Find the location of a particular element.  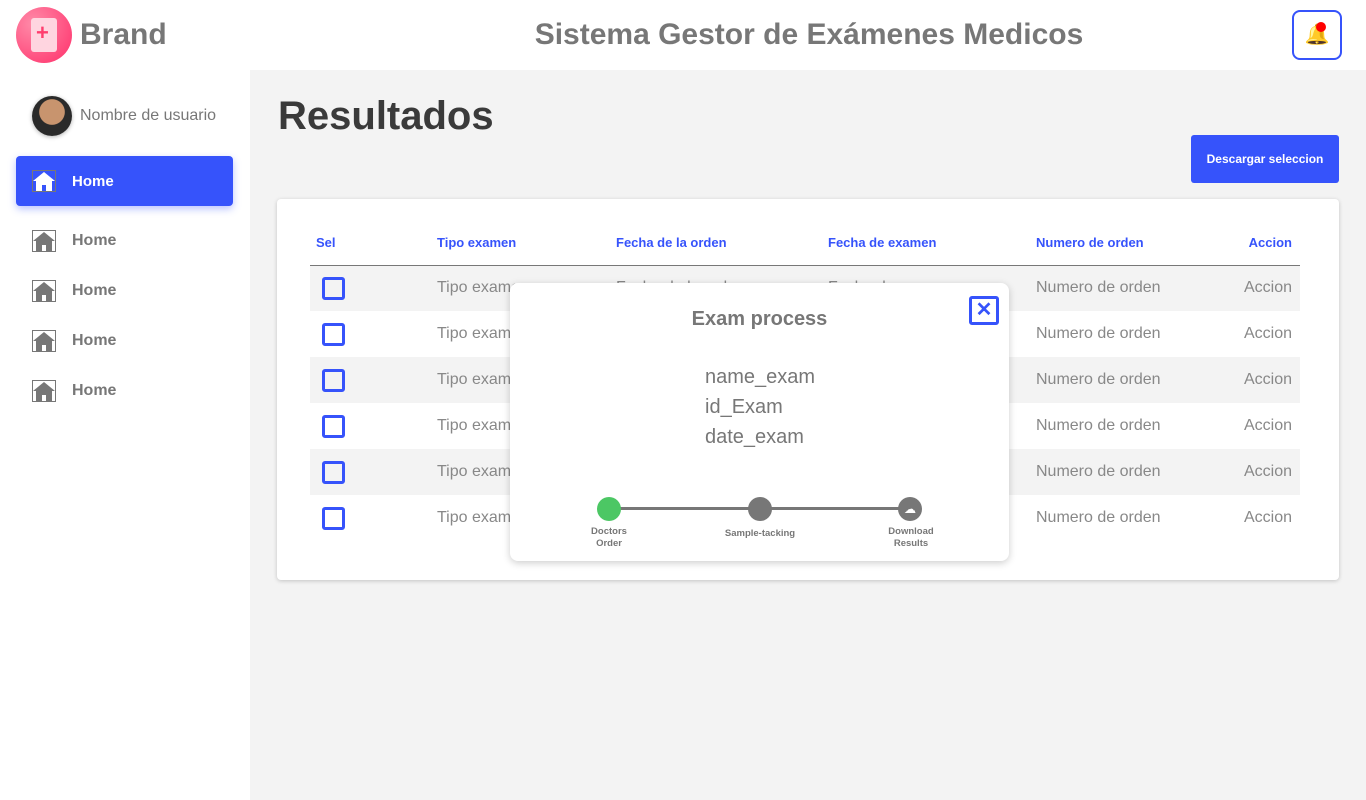

header-numero: Numero de orden is located at coordinates (1136, 243).